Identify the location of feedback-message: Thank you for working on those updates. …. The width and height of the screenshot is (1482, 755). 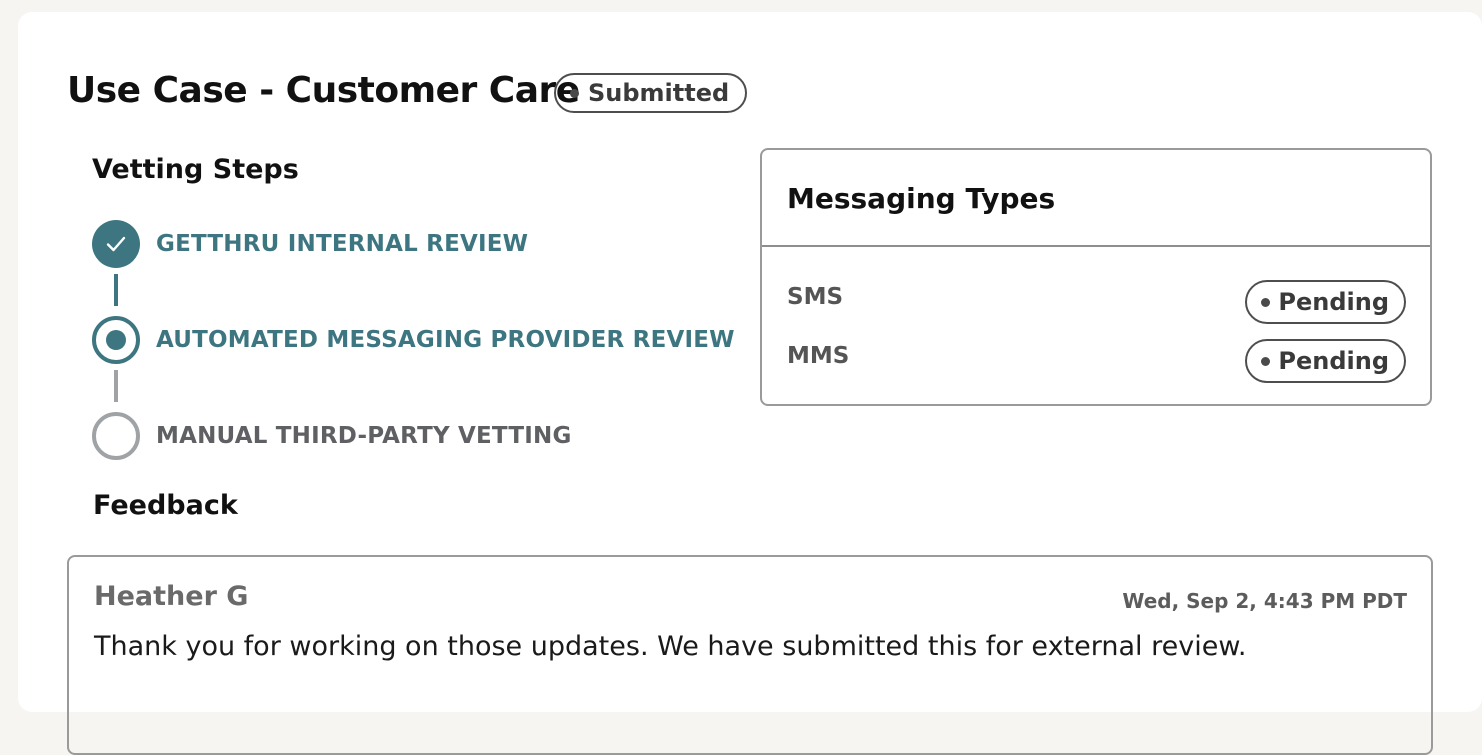
(670, 646).